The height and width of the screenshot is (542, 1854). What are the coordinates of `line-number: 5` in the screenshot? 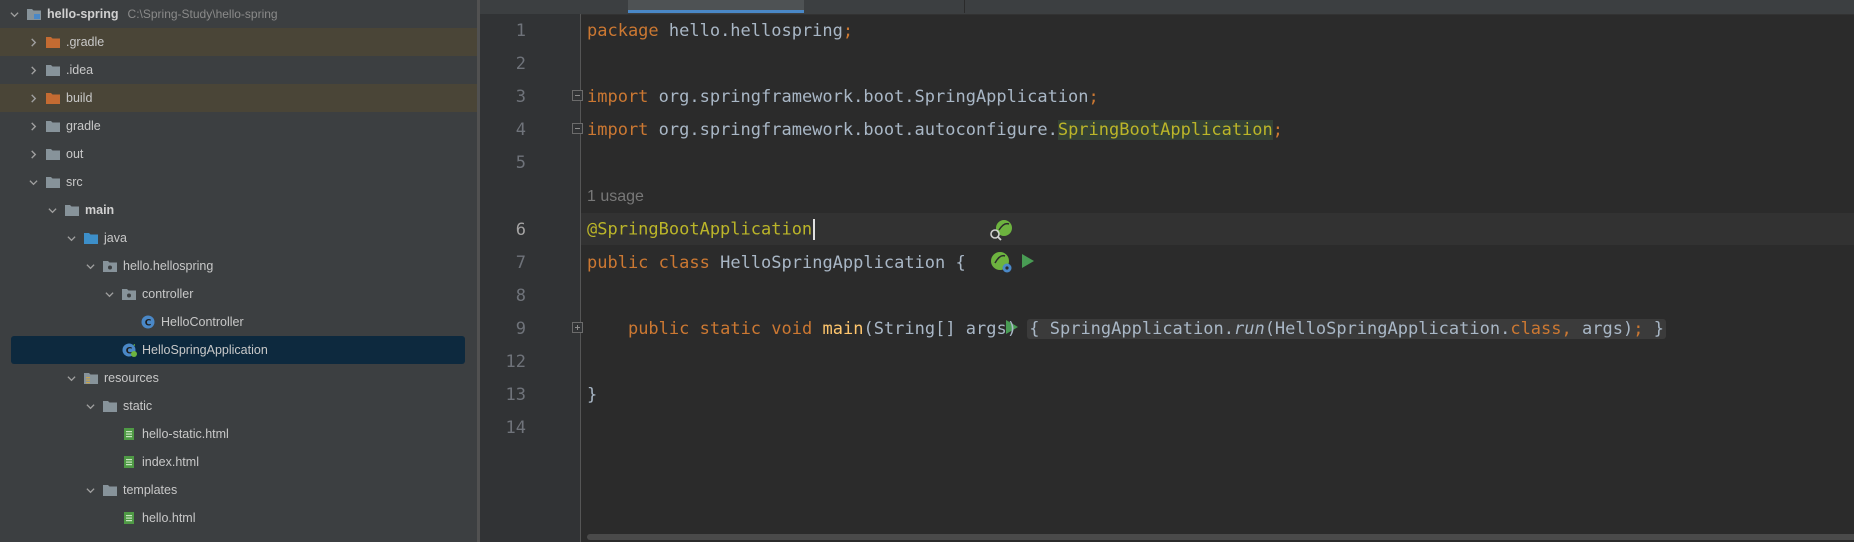 It's located at (520, 162).